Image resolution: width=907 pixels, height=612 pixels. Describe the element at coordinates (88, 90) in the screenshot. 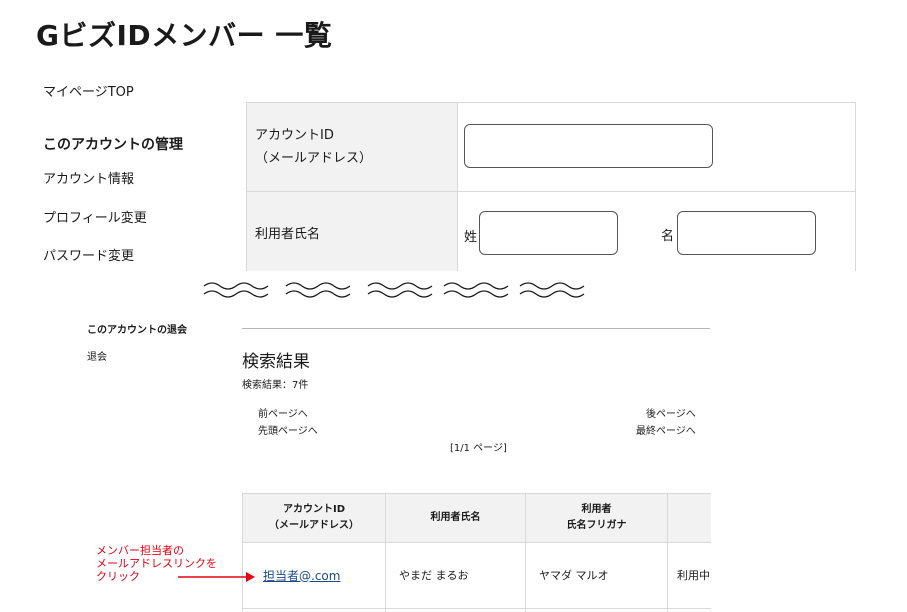

I see `sidebar-item-mypage-top: マイページTOP` at that location.